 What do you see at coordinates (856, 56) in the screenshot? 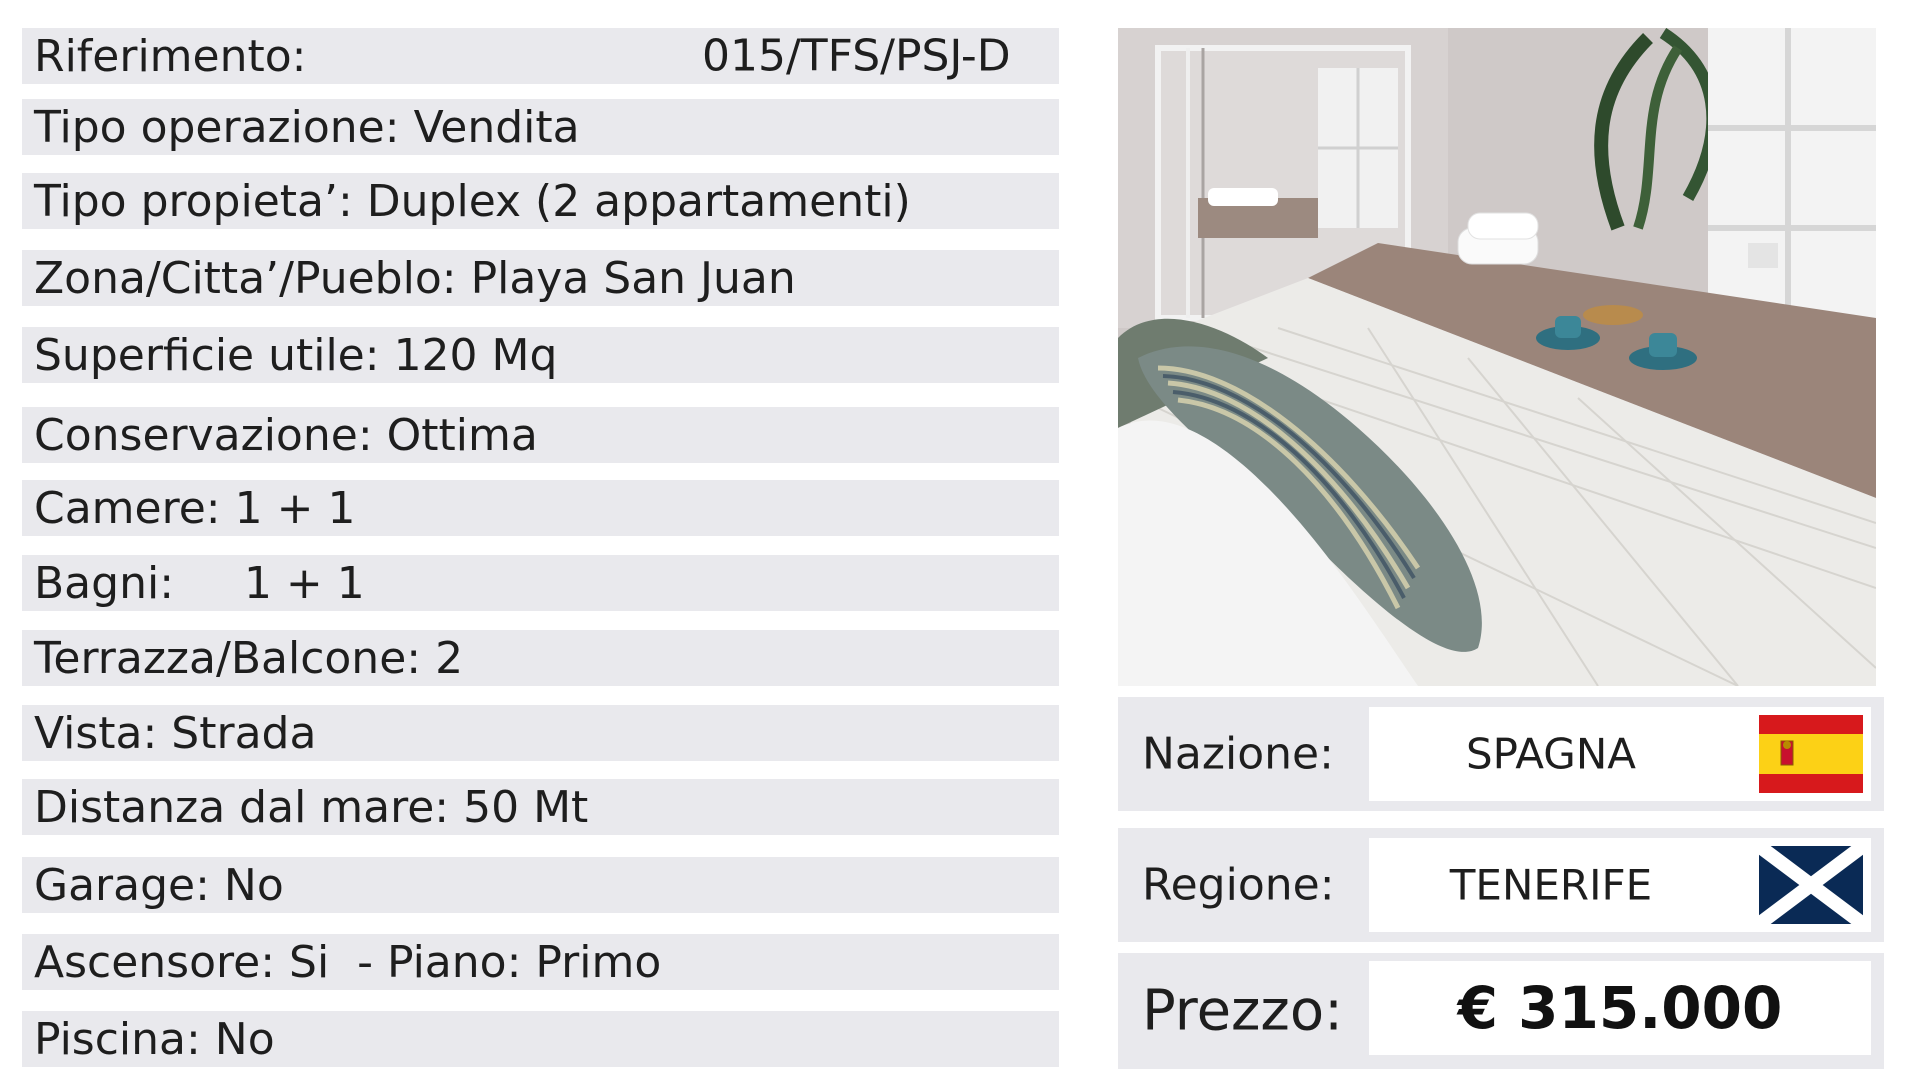
I see `reference-value: 015/TFS/PSJ-D` at bounding box center [856, 56].